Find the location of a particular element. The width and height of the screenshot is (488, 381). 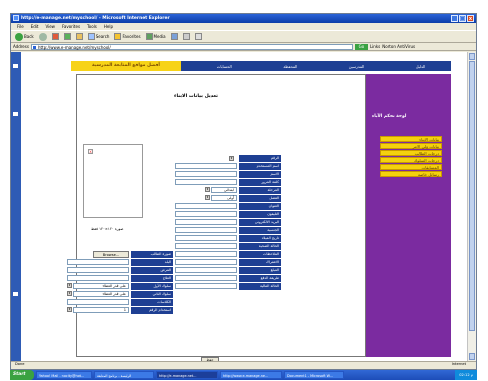

start-button: Start is located at coordinates (22, 375).